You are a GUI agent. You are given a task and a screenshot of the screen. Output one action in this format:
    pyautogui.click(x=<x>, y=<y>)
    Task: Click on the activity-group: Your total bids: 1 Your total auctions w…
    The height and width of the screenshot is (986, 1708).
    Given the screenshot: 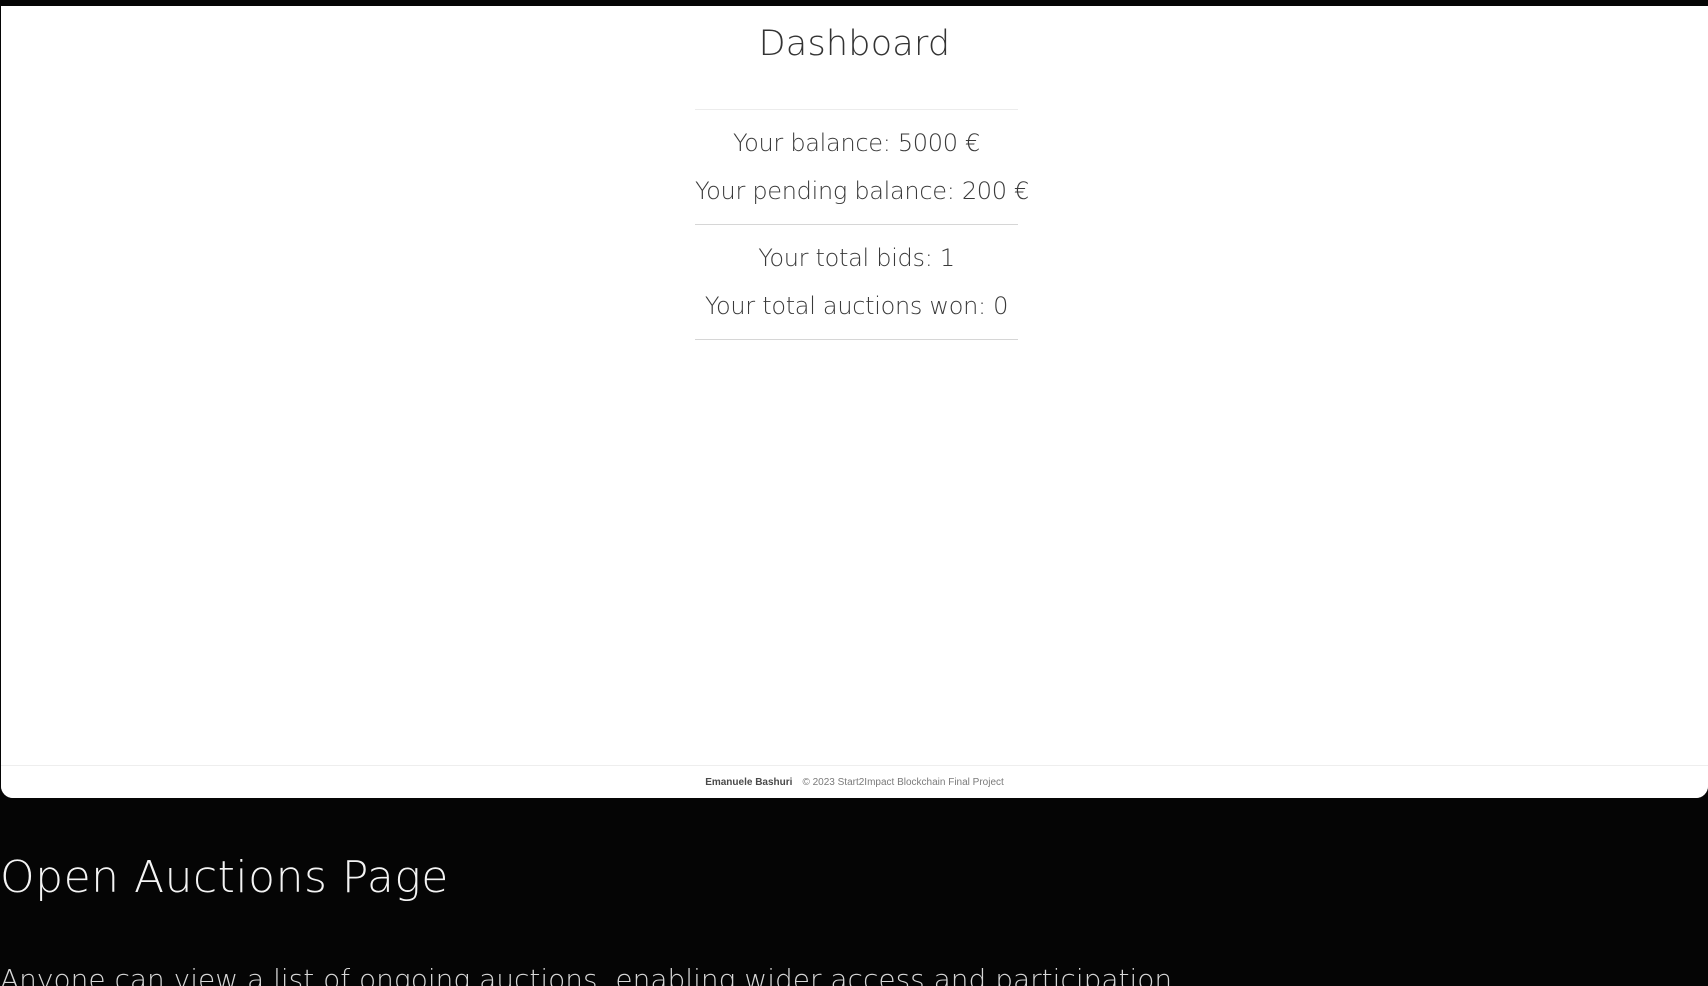 What is the action you would take?
    pyautogui.click(x=856, y=282)
    